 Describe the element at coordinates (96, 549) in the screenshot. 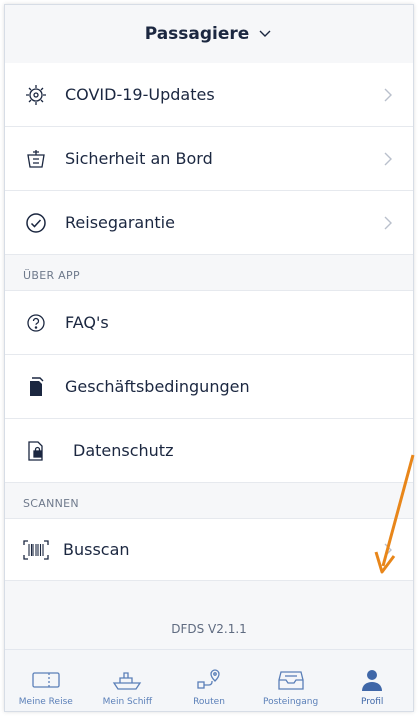

I see `row-label: Busscan` at that location.